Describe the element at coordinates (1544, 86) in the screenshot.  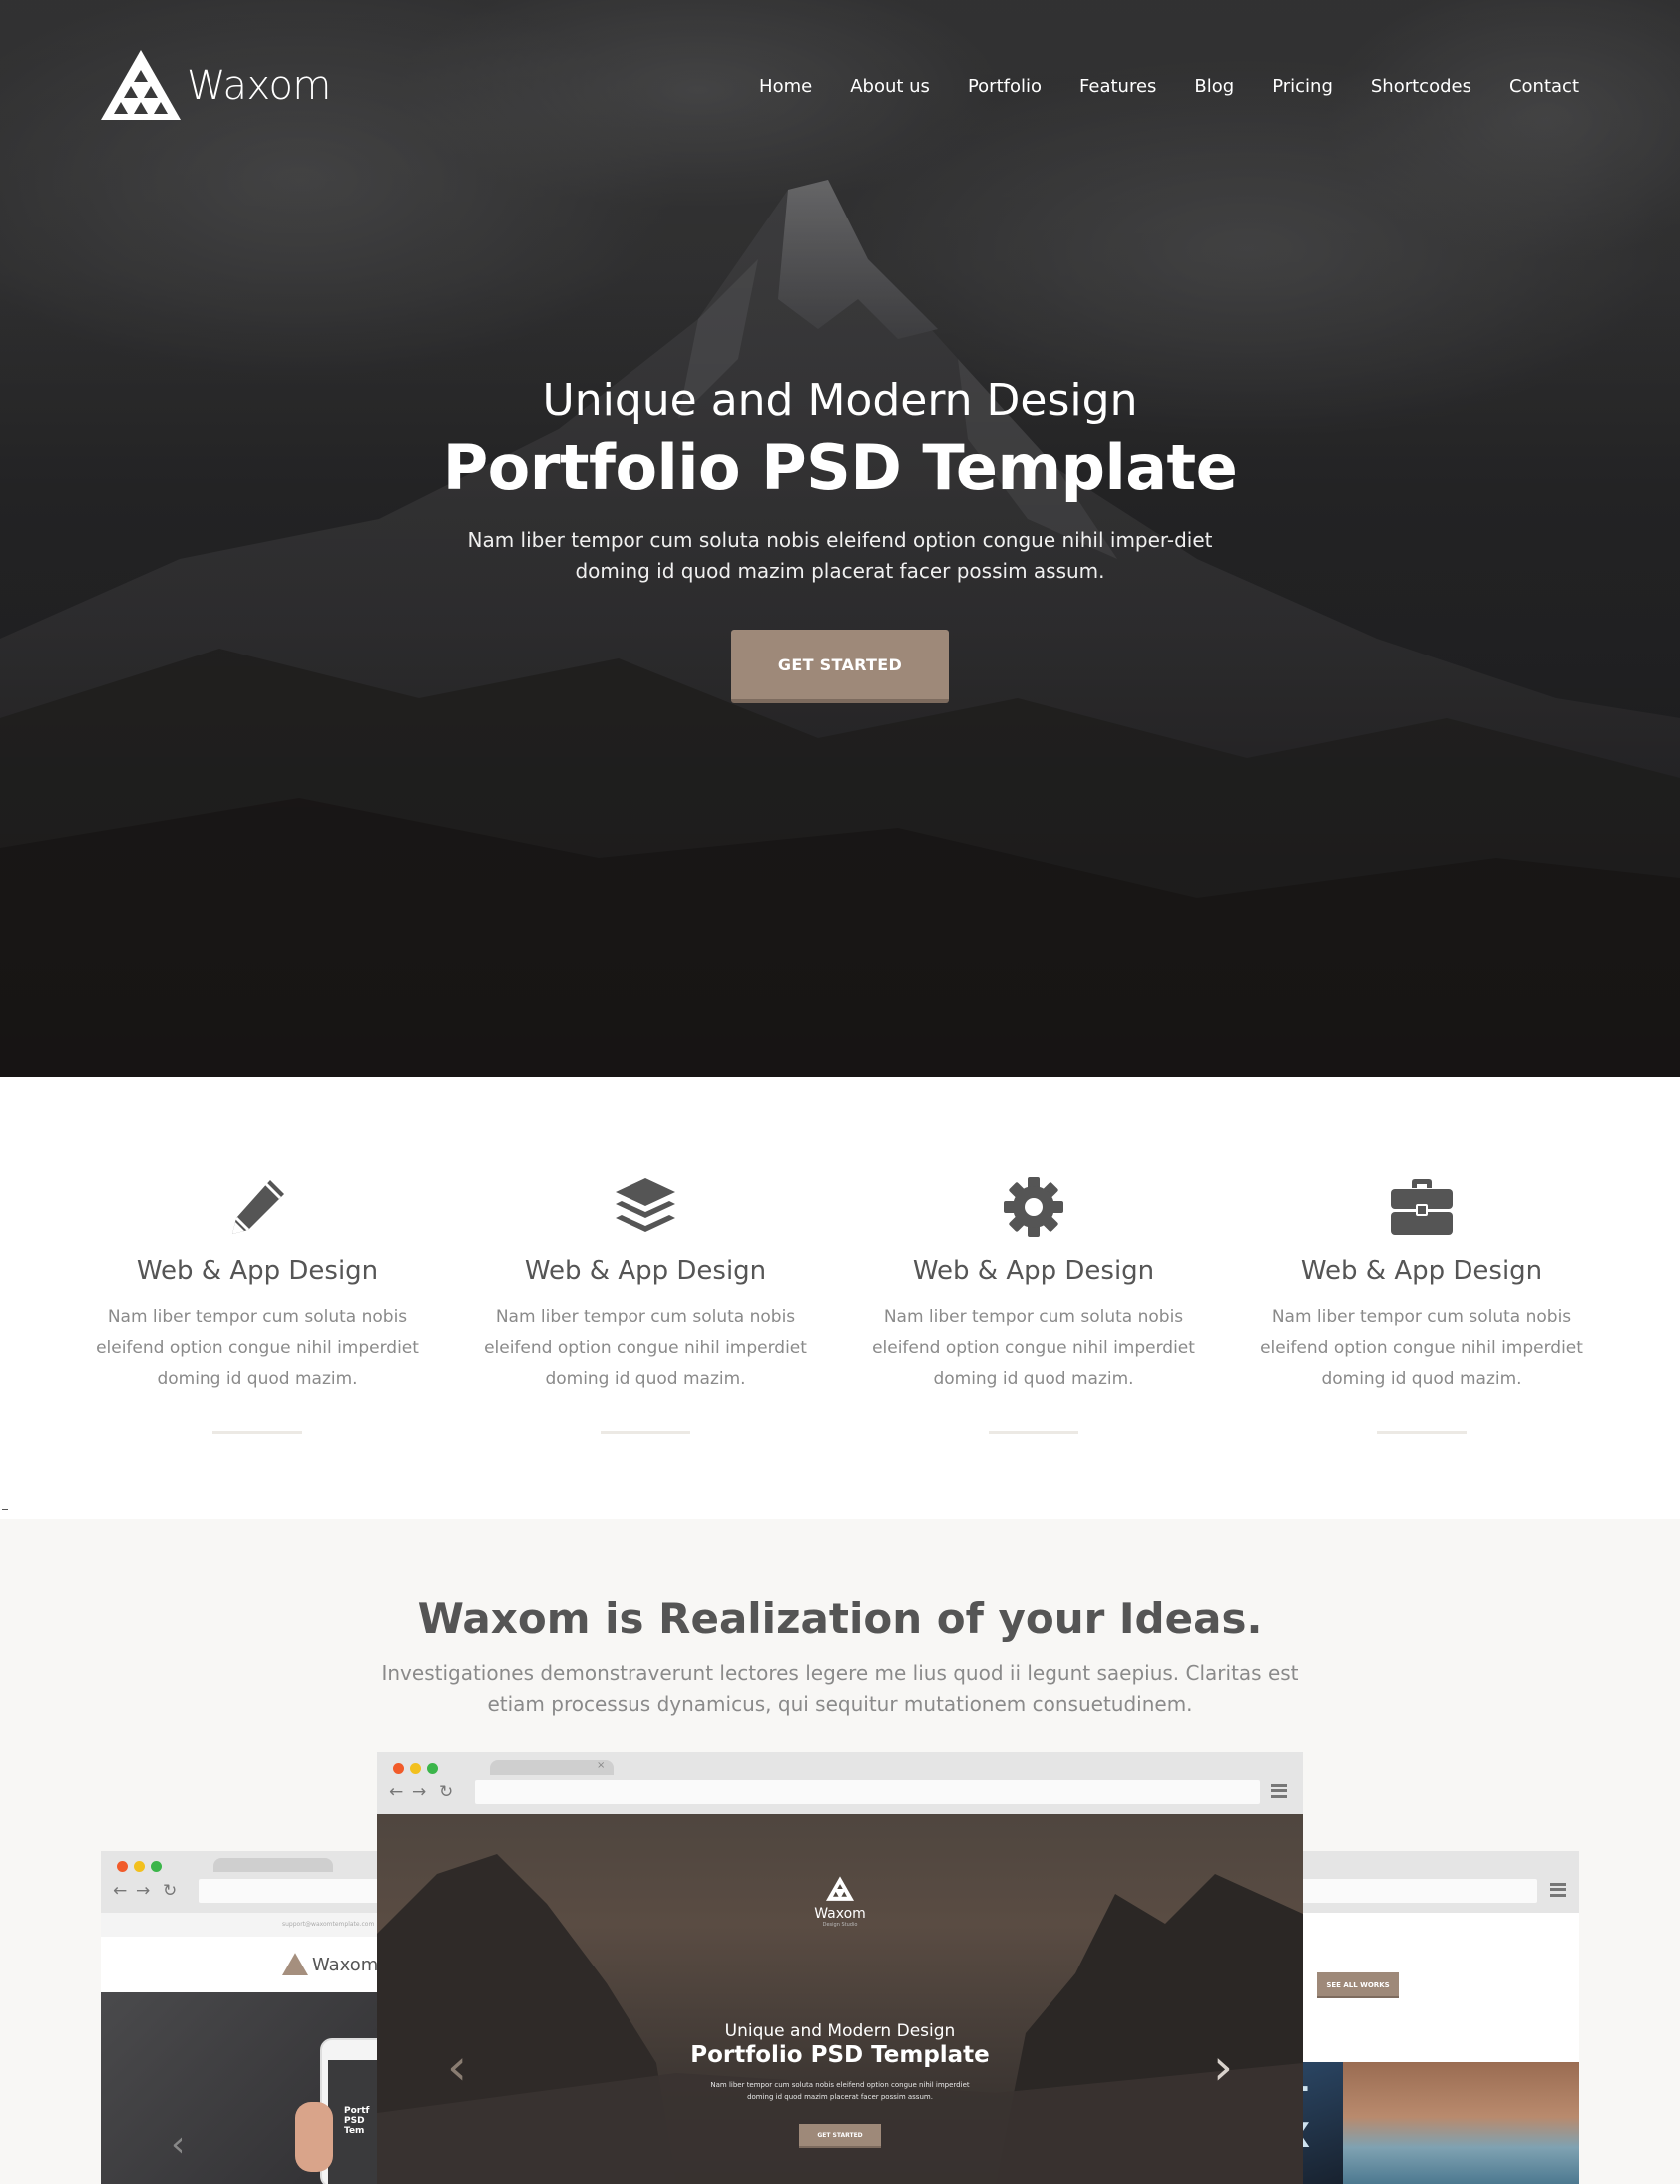
I see `nav-contact: Contact` at that location.